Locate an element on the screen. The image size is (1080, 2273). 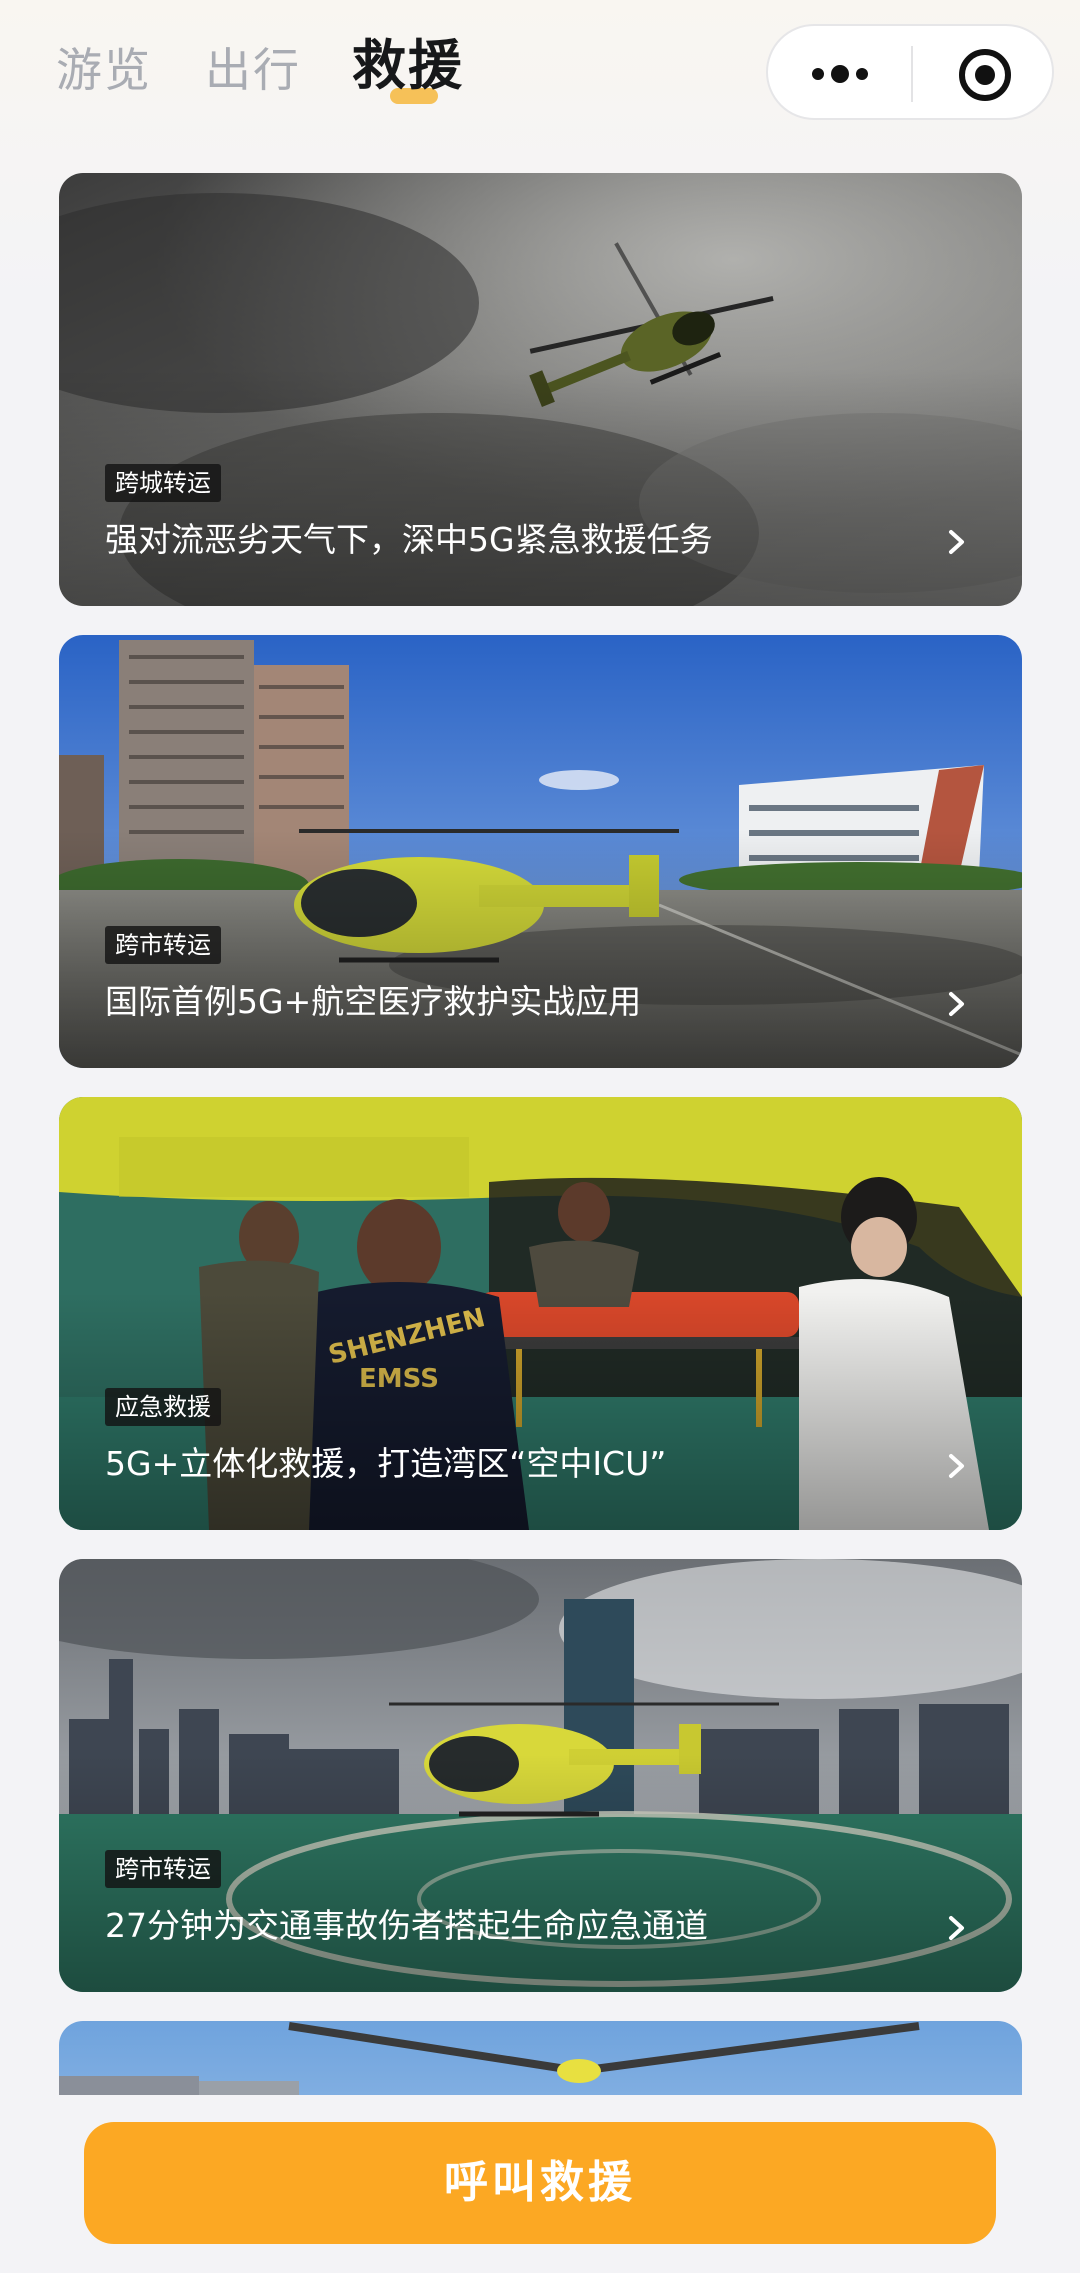
tab-travel: 出行 is located at coordinates (253, 70).